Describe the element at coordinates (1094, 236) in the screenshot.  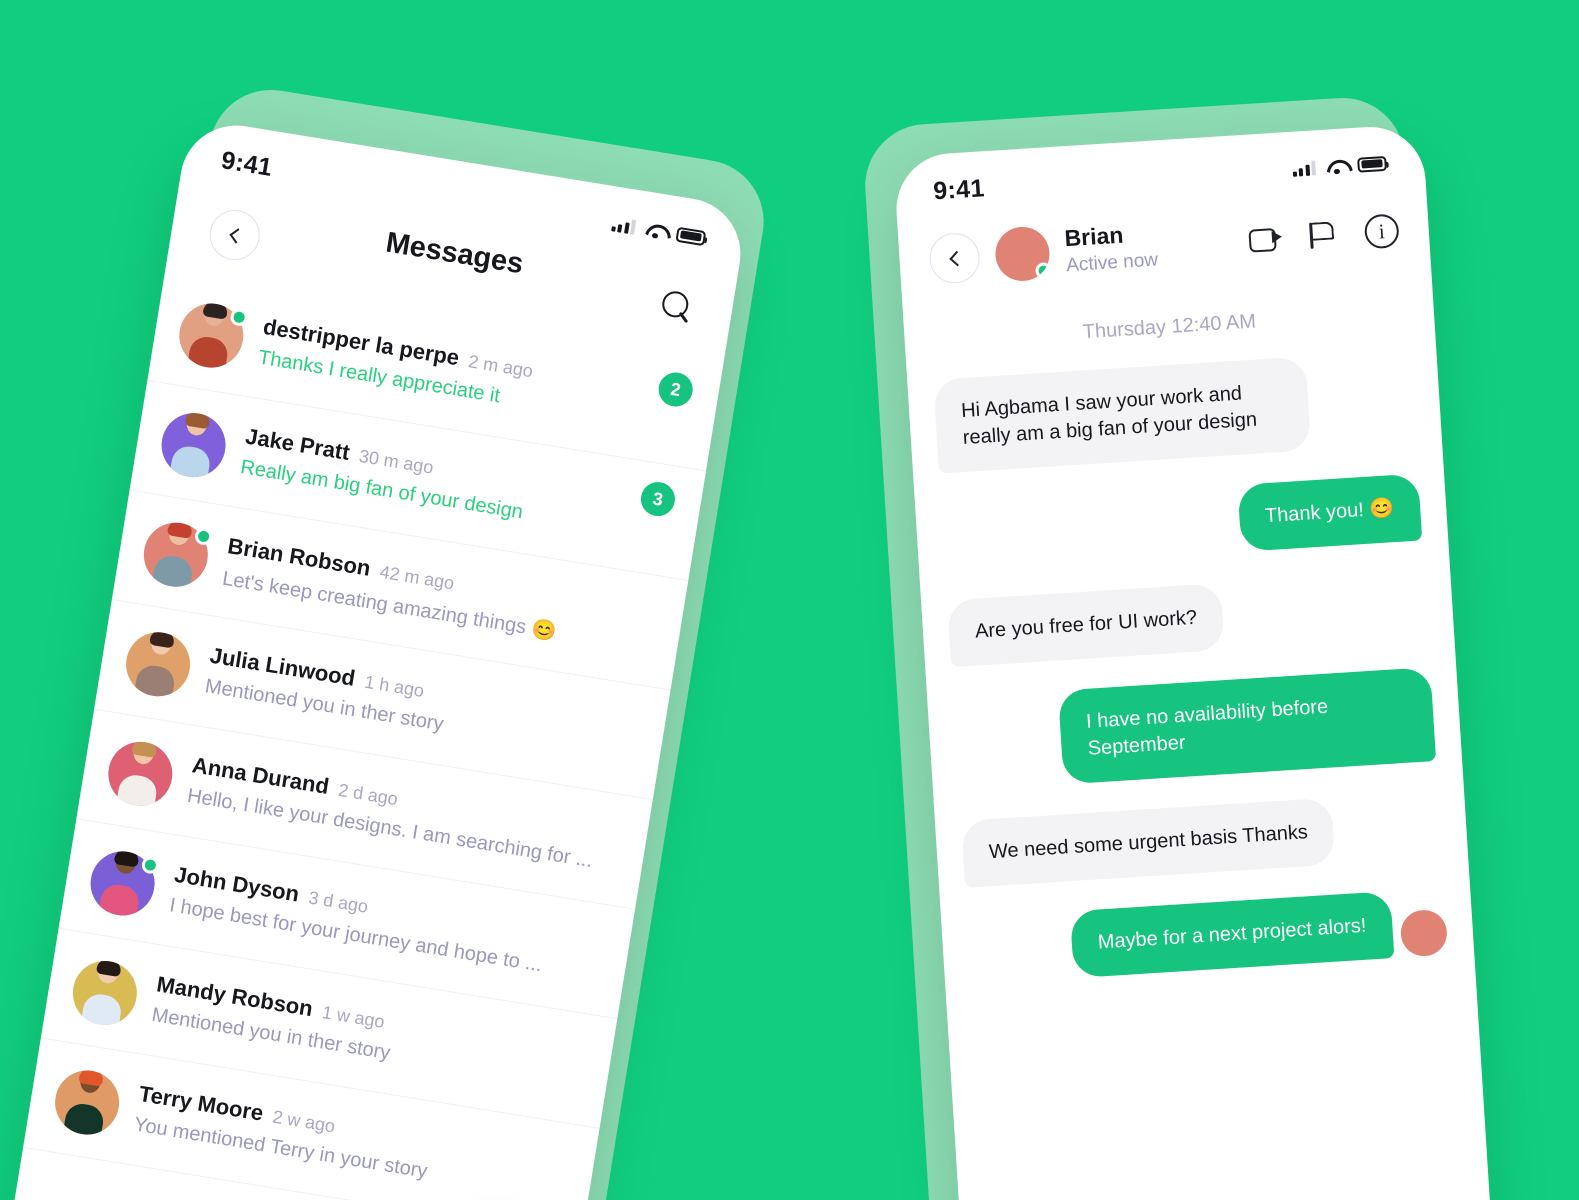
I see `contact-name: Brian` at that location.